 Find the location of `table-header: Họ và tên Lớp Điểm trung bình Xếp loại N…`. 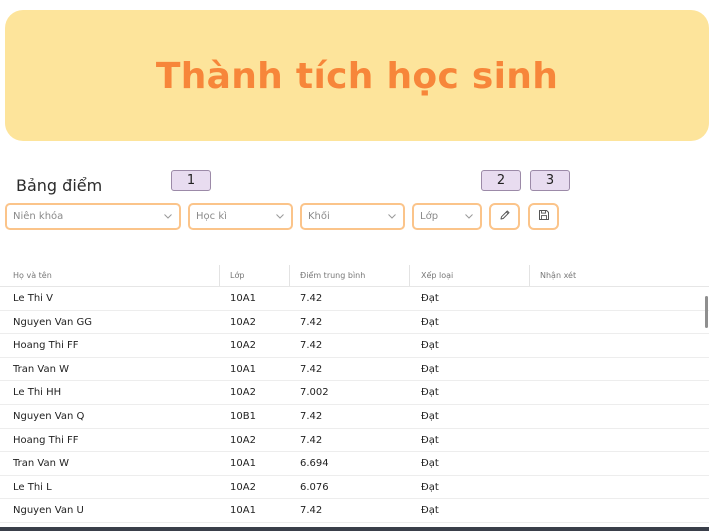

table-header: Họ và tên Lớp Điểm trung bình Xếp loại N… is located at coordinates (354, 275).